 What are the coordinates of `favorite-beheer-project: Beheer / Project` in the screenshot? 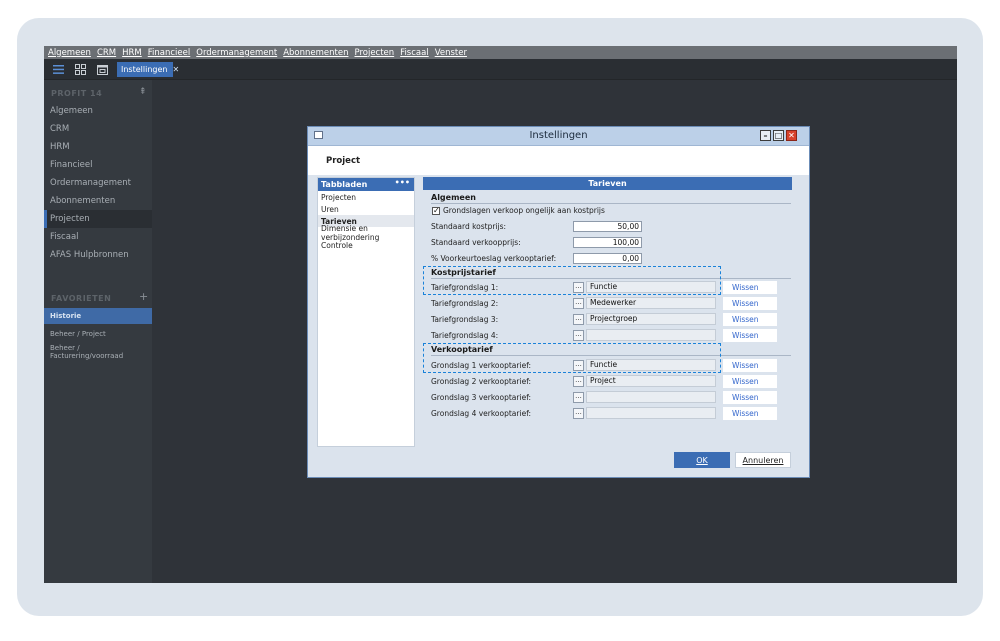 It's located at (98, 334).